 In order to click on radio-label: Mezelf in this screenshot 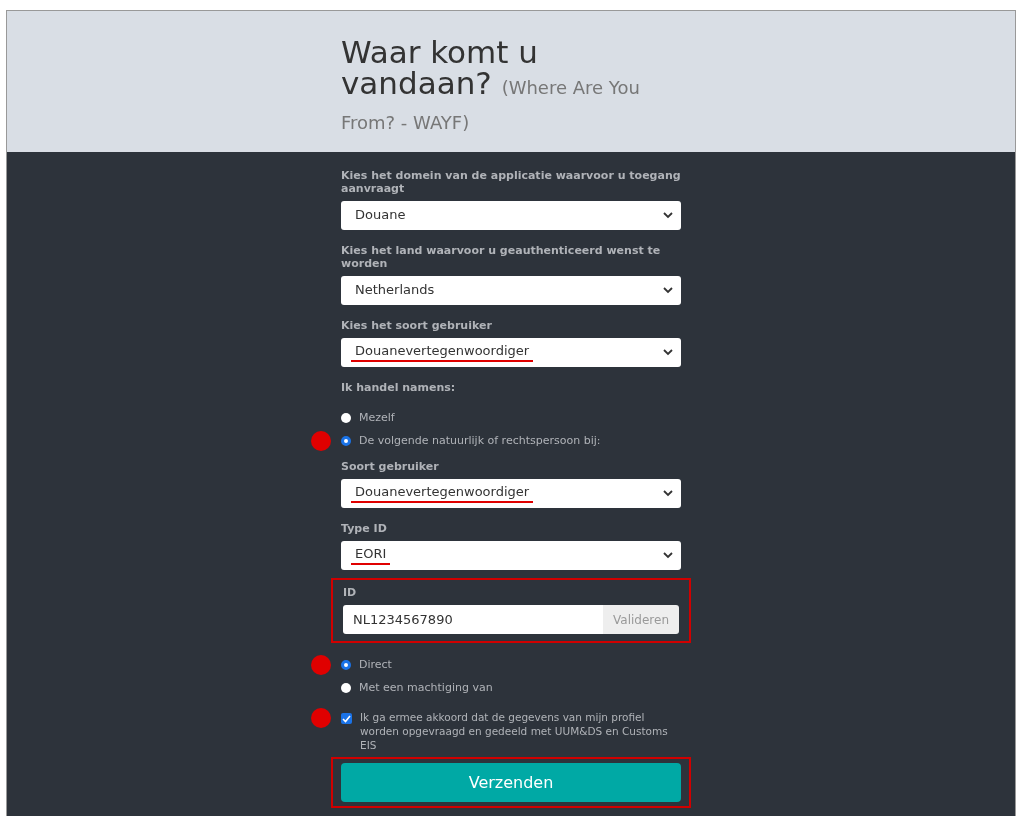, I will do `click(377, 417)`.